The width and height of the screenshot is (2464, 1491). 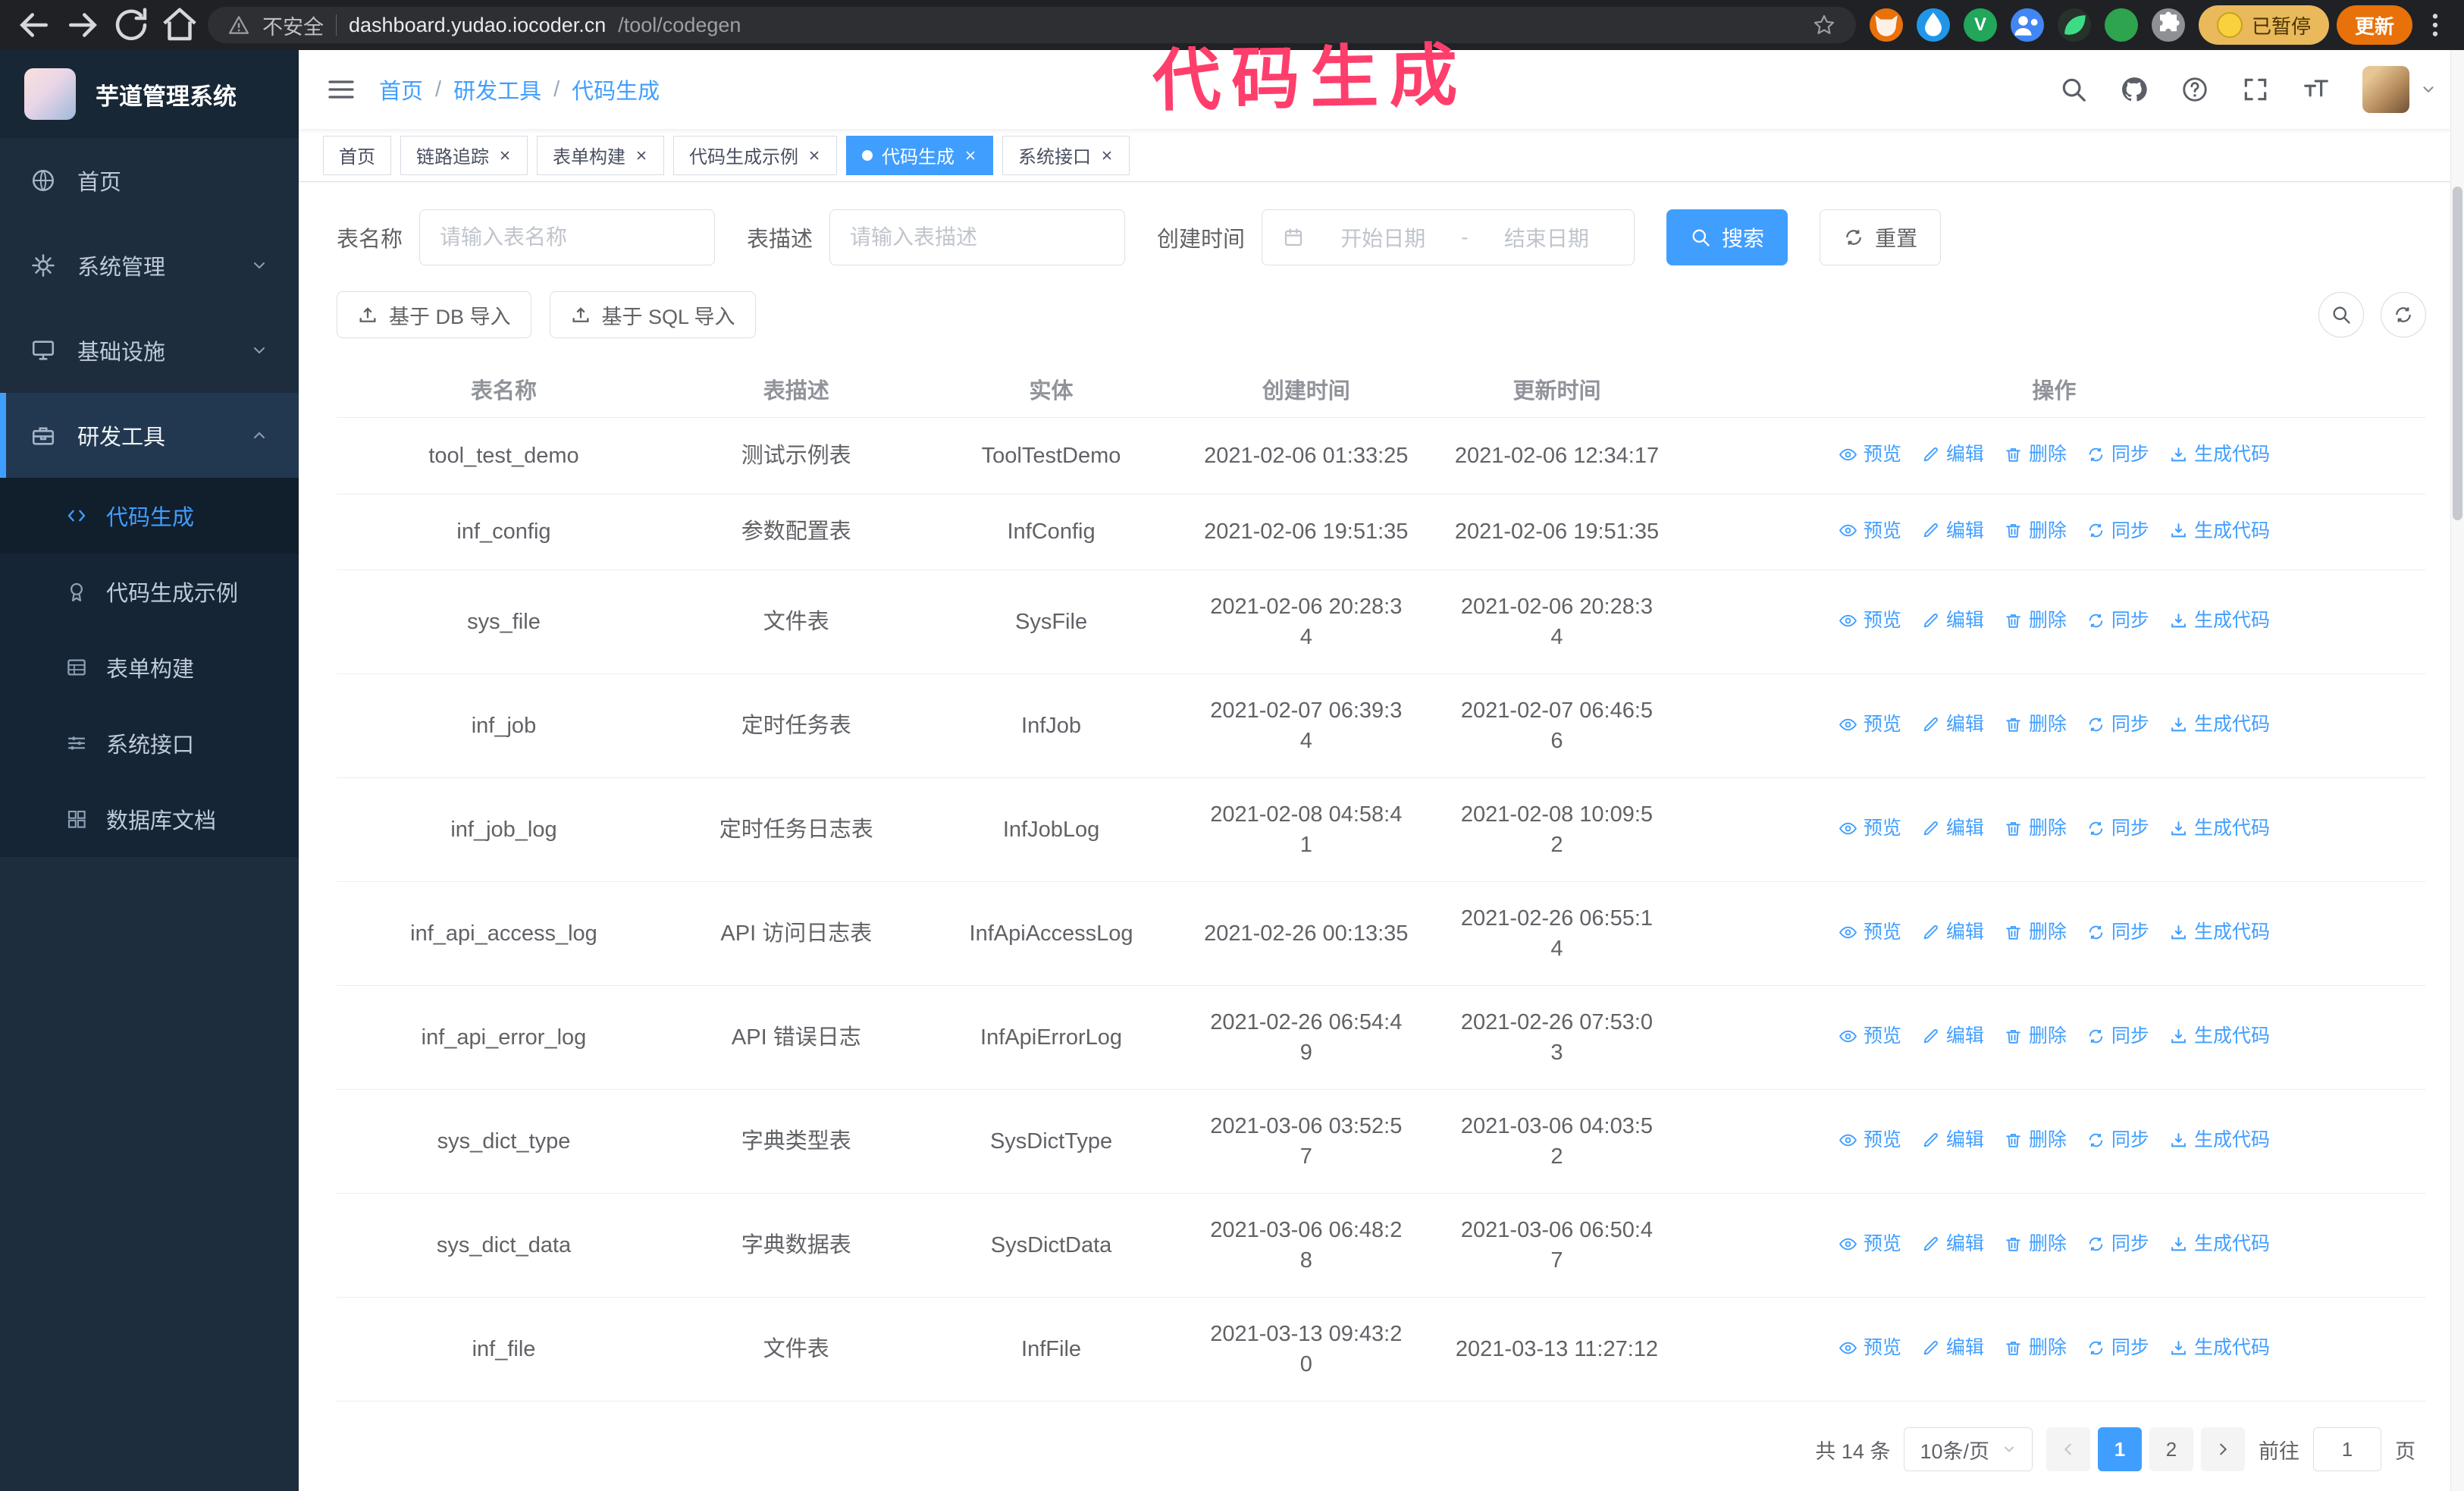 I want to click on sidebar-logo: 芋道管理系统, so click(x=150, y=94).